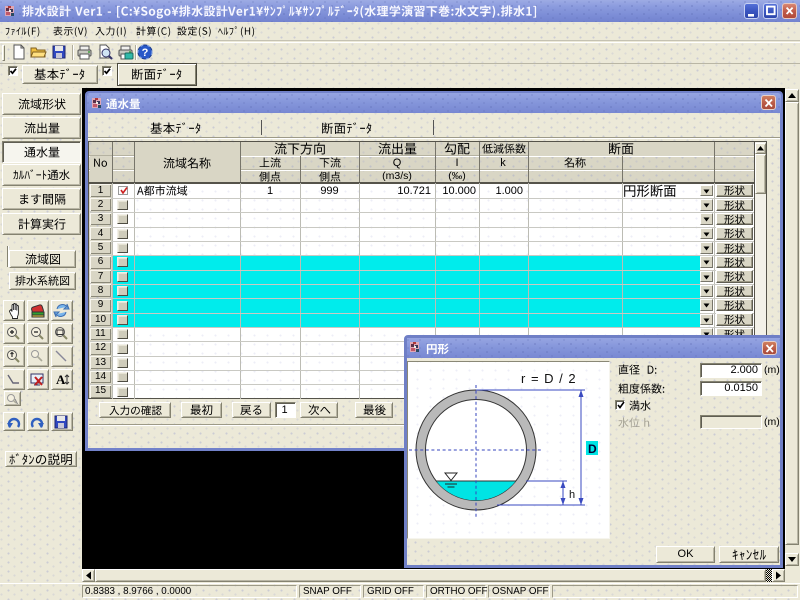 The image size is (800, 600). Describe the element at coordinates (572, 495) in the screenshot. I see `svg-text: h` at that location.